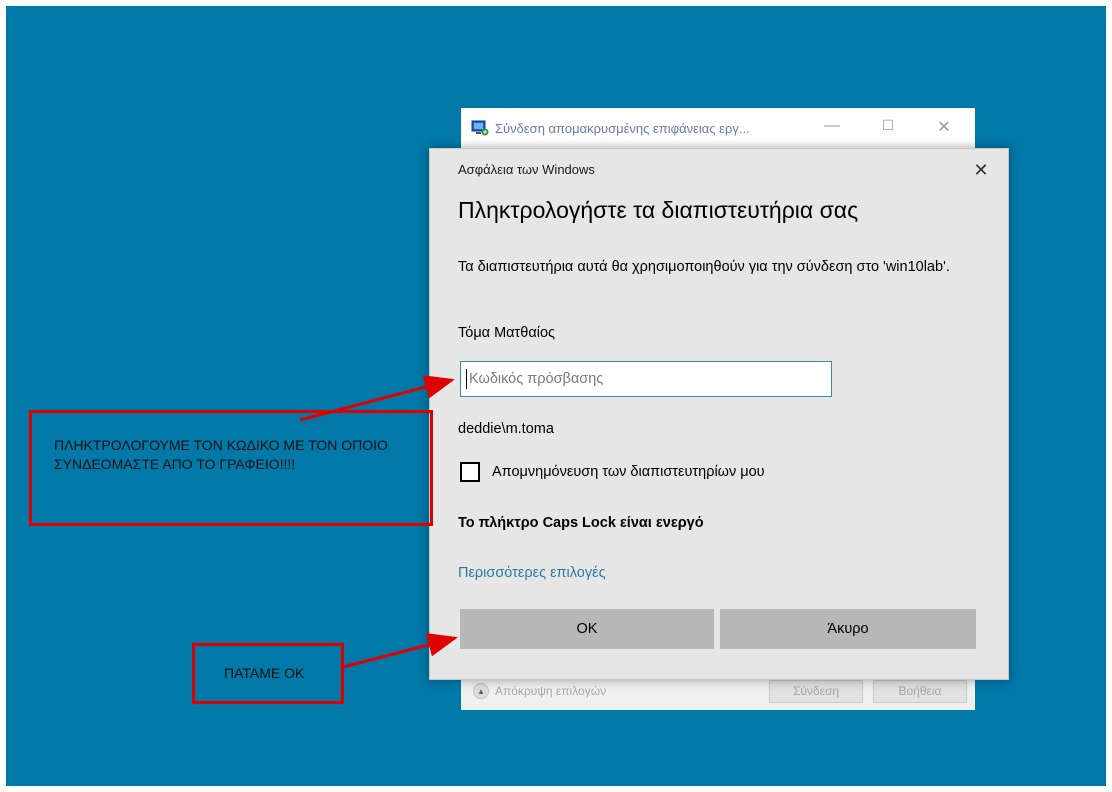  I want to click on annotation-arrows, so click(378, 522).